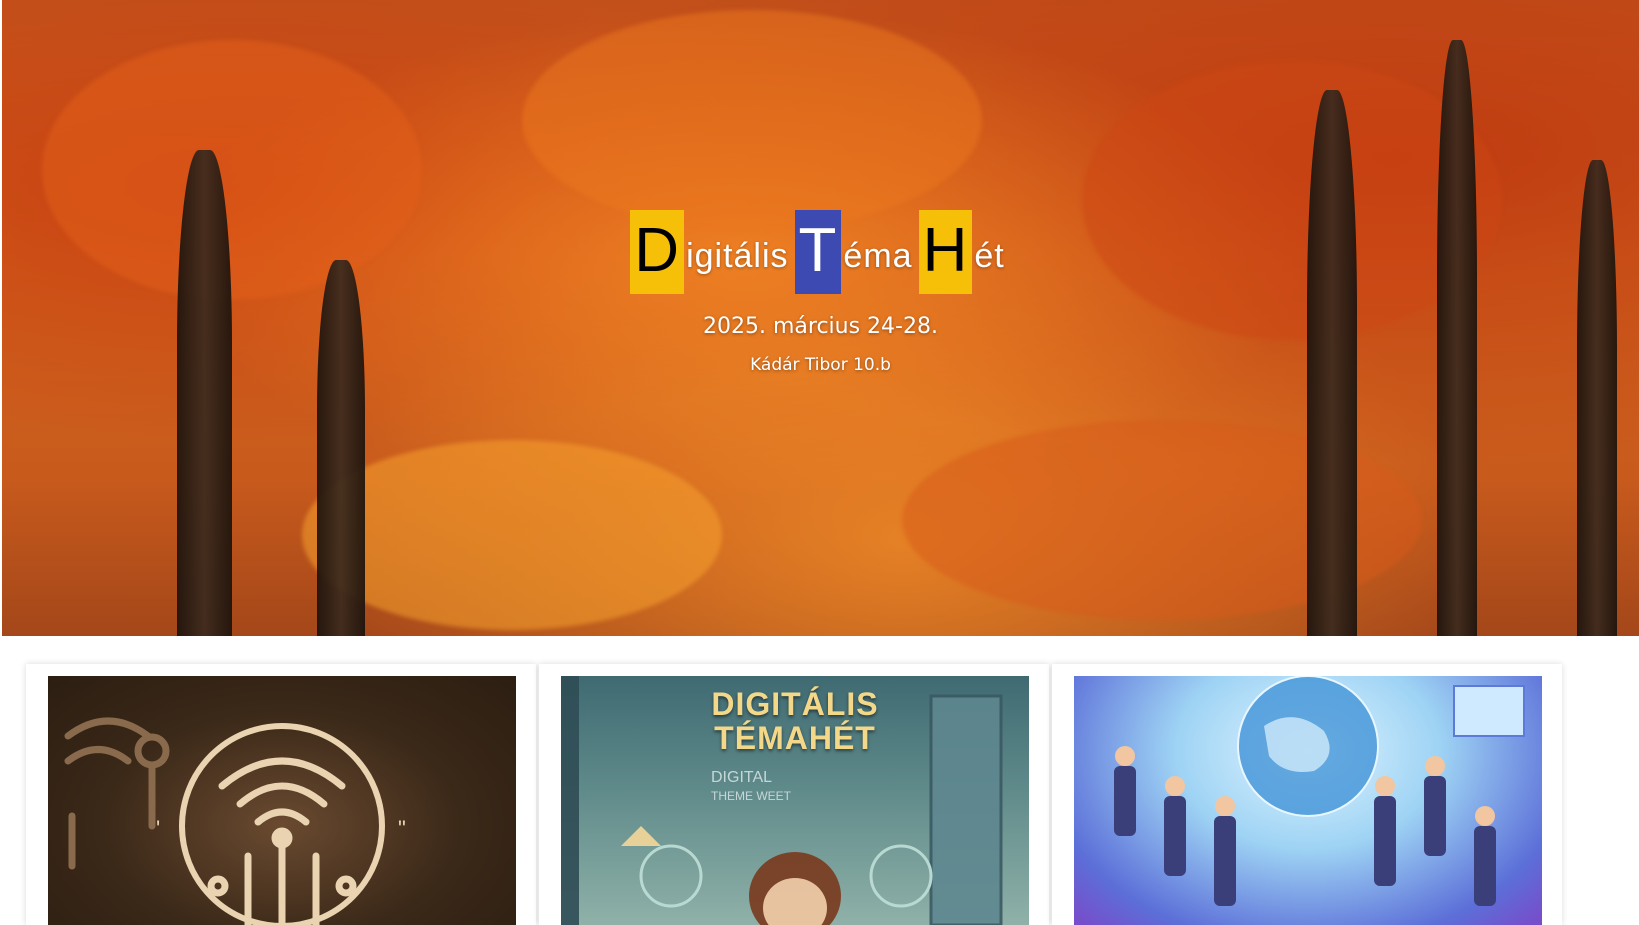 The image size is (1639, 925). I want to click on event-date: 2025. március 24-28., so click(820, 326).